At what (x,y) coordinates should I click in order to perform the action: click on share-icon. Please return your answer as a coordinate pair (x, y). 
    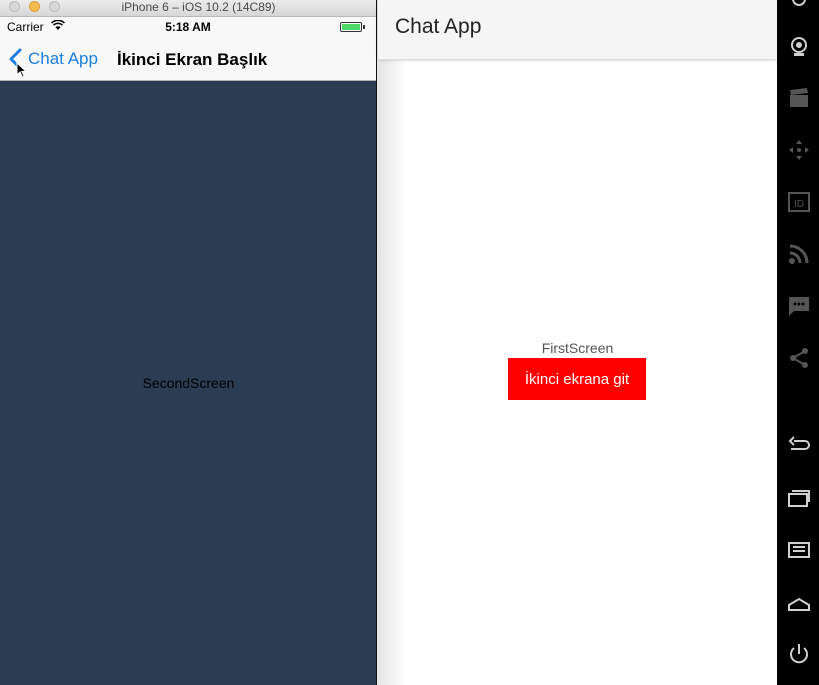
    Looking at the image, I should click on (799, 358).